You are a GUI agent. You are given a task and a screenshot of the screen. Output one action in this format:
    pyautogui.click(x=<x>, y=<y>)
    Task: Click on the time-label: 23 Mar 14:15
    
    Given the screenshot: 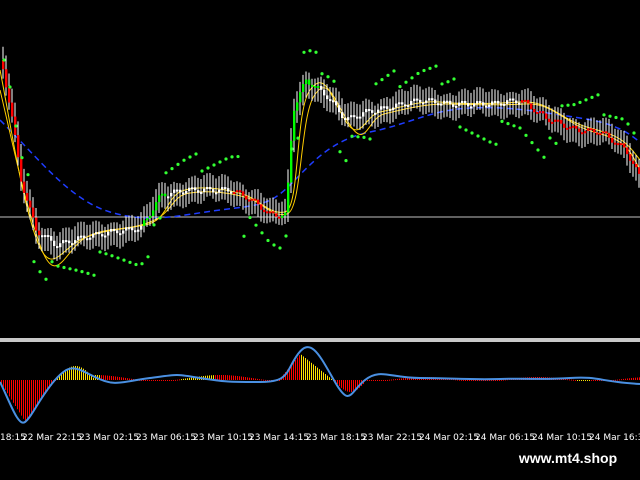 What is the action you would take?
    pyautogui.click(x=279, y=438)
    